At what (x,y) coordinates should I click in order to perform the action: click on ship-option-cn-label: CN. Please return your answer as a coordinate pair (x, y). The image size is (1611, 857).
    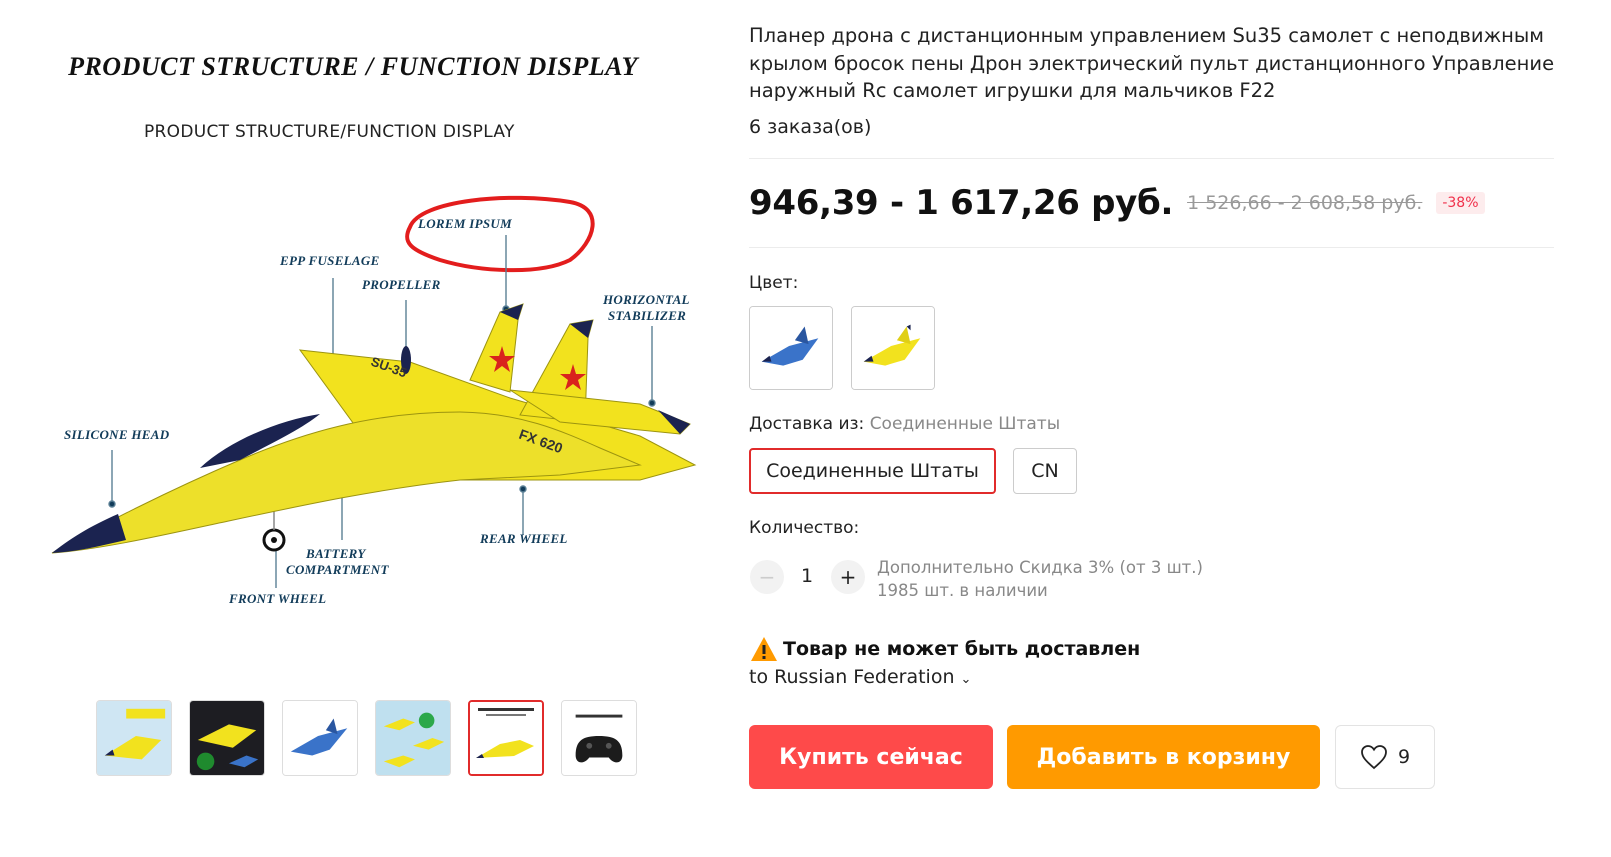
    Looking at the image, I should click on (1045, 471).